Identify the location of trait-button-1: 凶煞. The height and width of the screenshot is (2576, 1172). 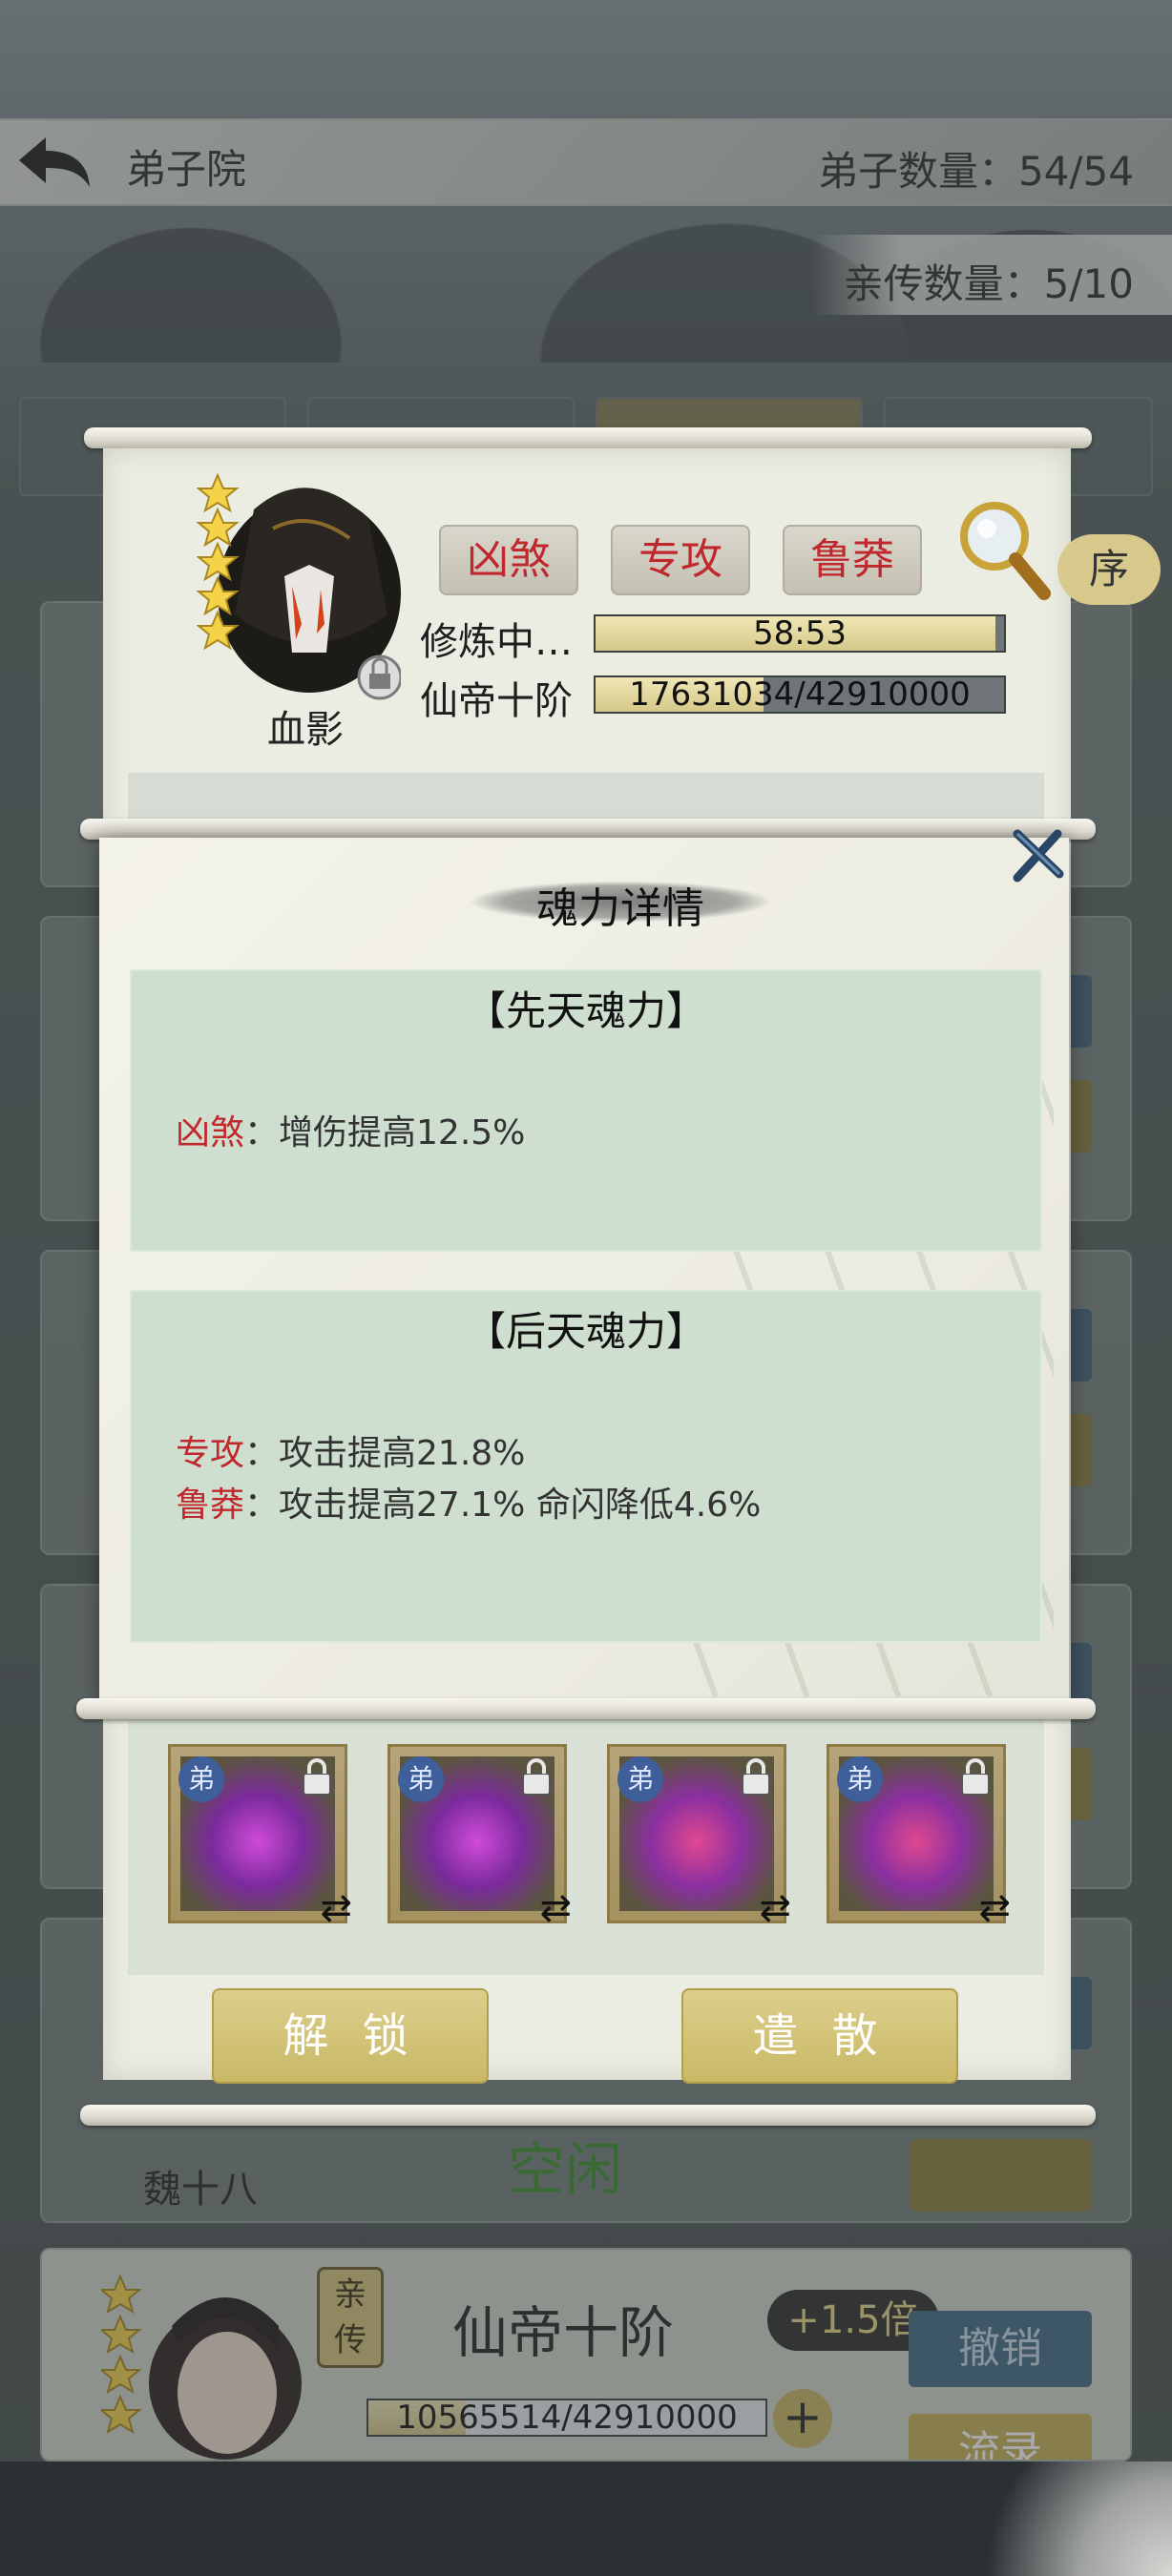
(509, 560).